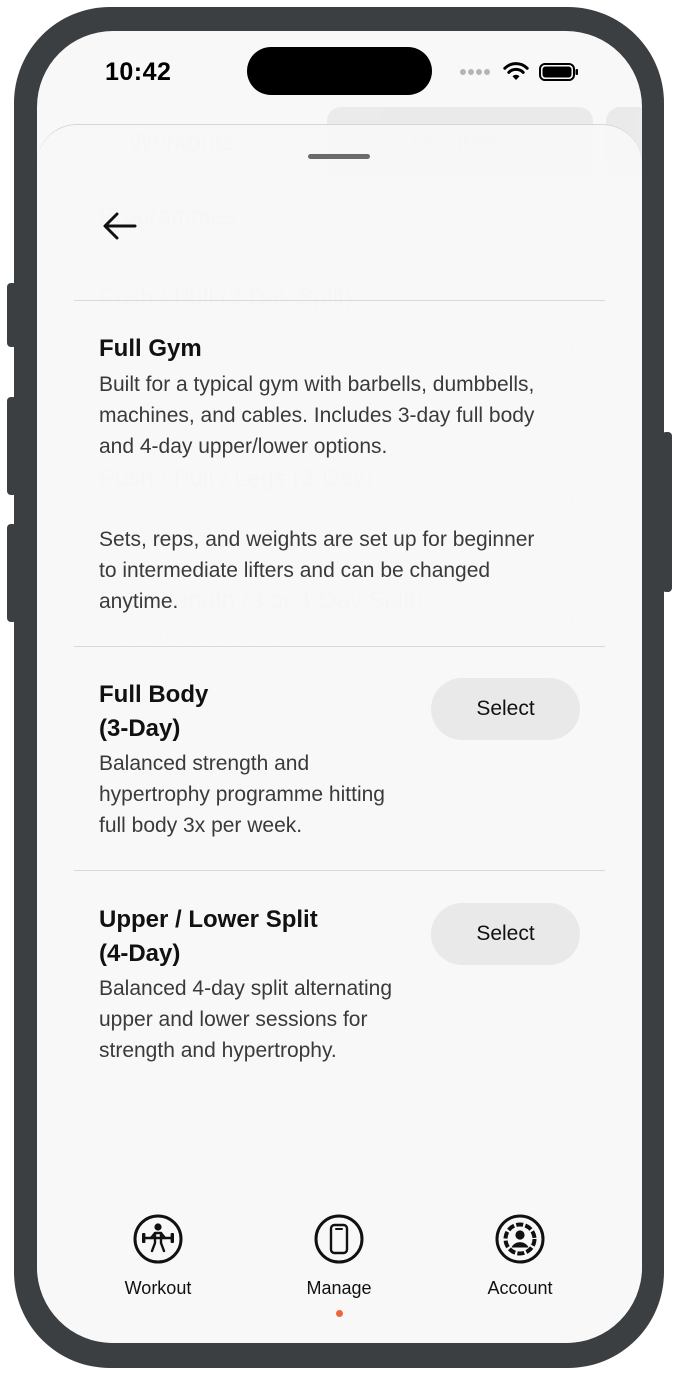  I want to click on tab-label: Account, so click(520, 1288).